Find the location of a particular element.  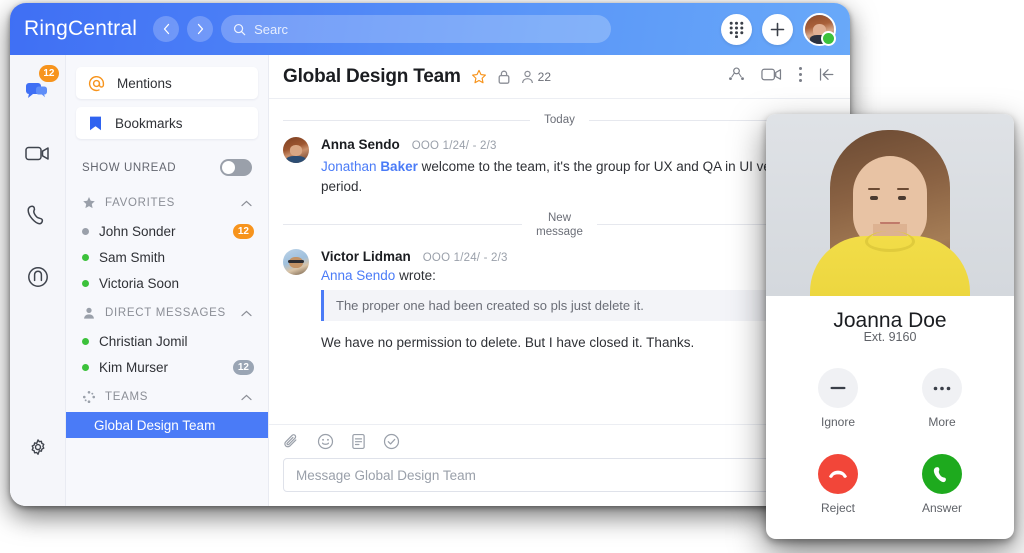

call-secondary-actions: Ignore More is located at coordinates (890, 399).